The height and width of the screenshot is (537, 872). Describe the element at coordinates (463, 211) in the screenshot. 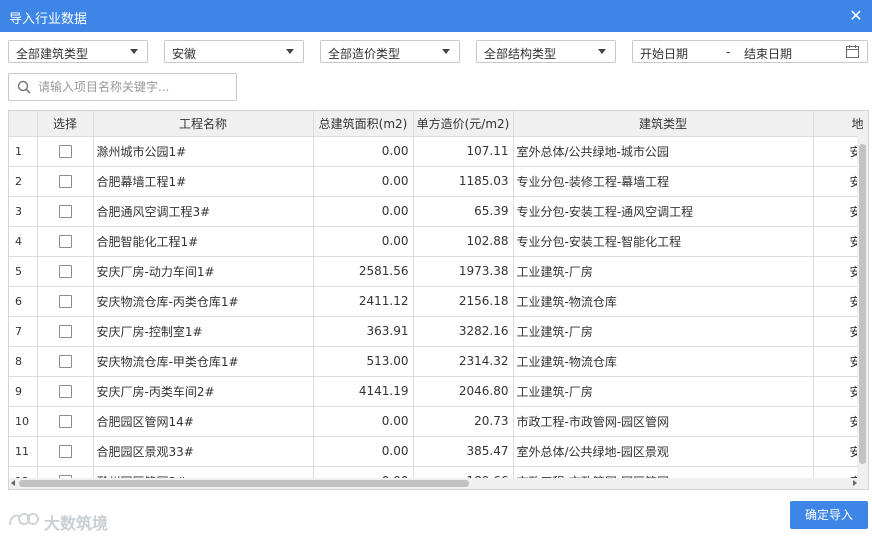

I see `unit-cost: 65.39` at that location.